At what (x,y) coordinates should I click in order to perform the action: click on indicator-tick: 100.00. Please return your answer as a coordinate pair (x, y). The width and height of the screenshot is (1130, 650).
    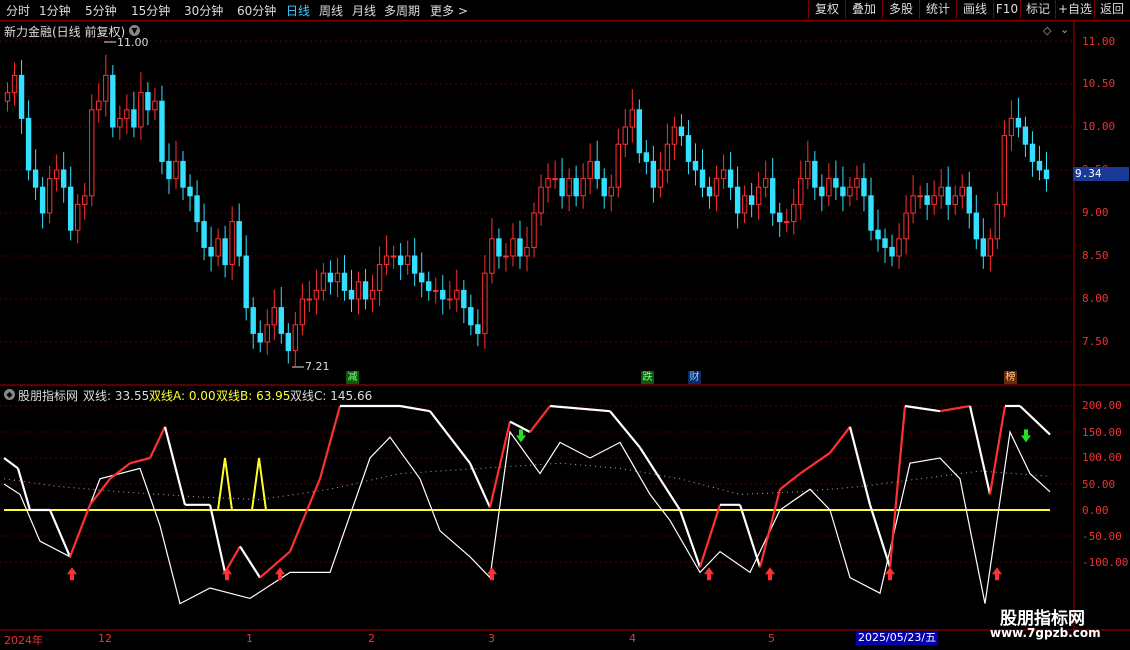
    Looking at the image, I should click on (1102, 457).